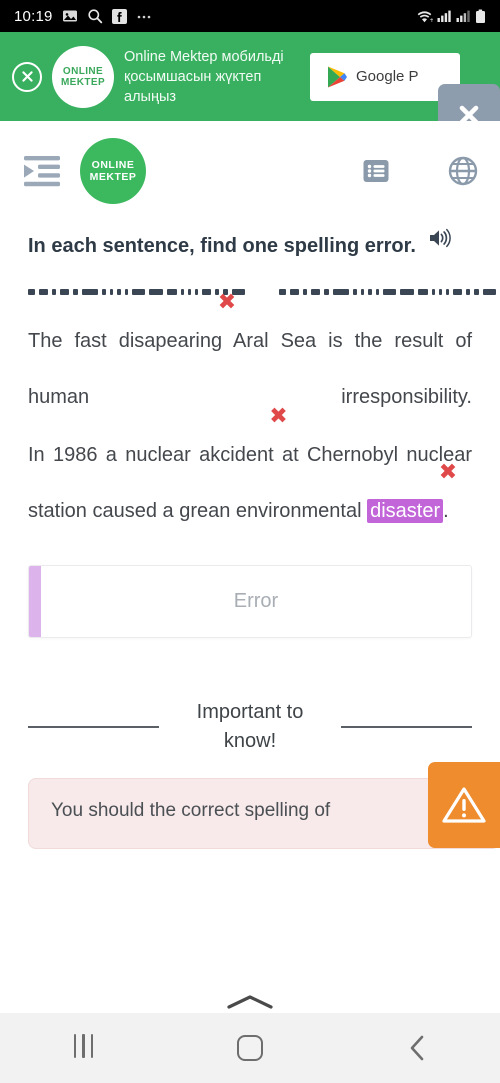  I want to click on app-logo-line2: MEKTEP, so click(113, 177).